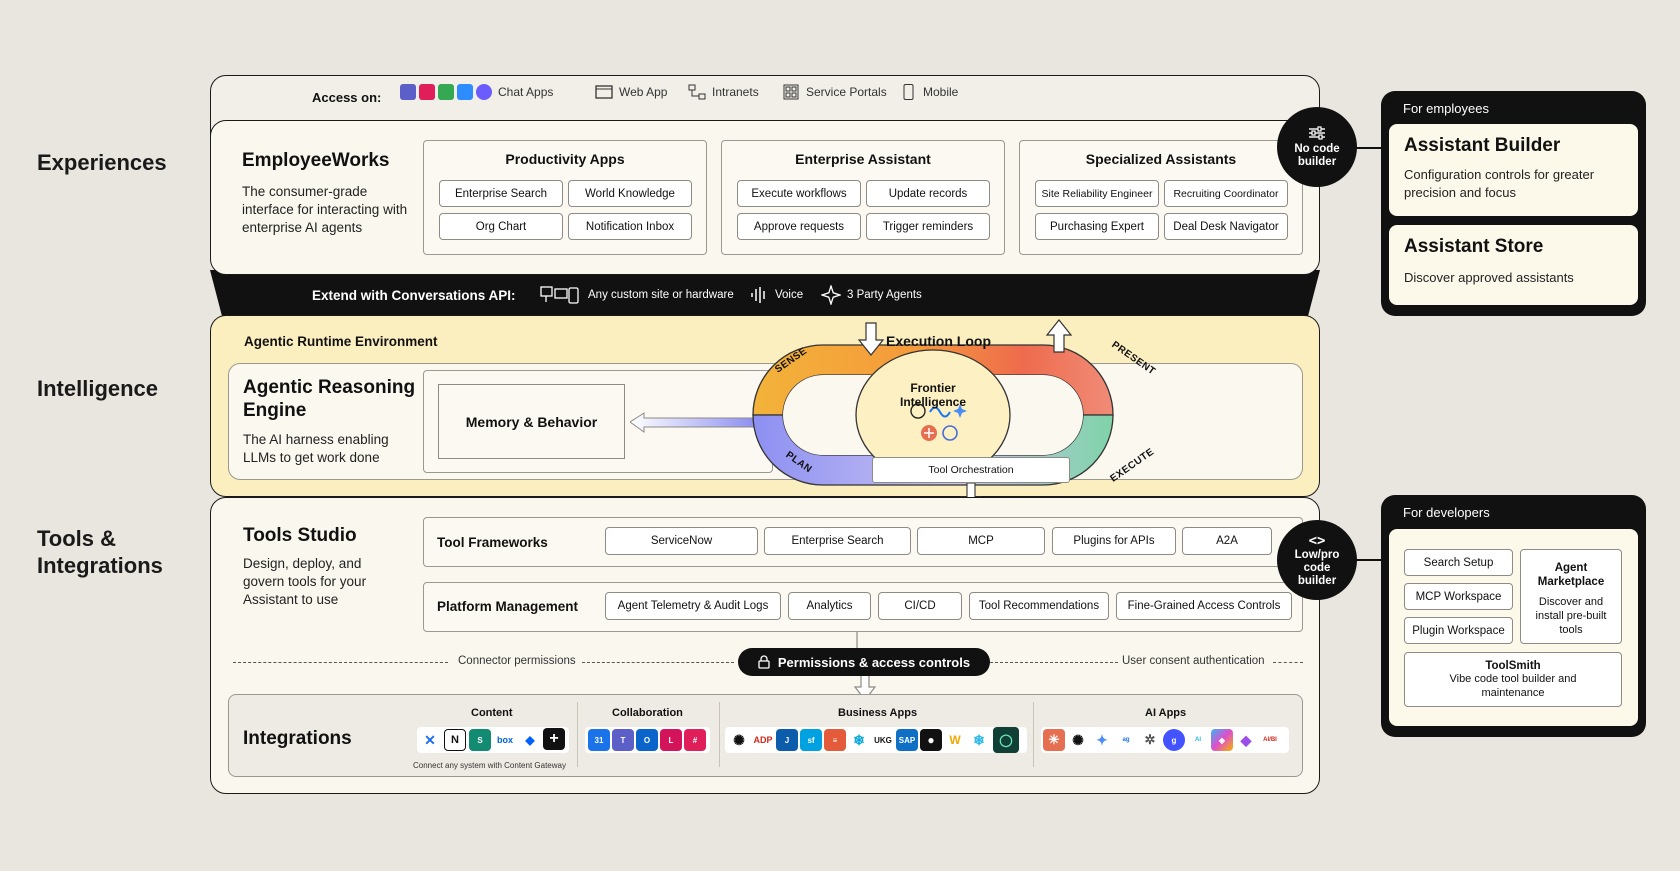  What do you see at coordinates (1097, 193) in the screenshot?
I see `site-reliability-engineer-pill: Site Reliability Engineer` at bounding box center [1097, 193].